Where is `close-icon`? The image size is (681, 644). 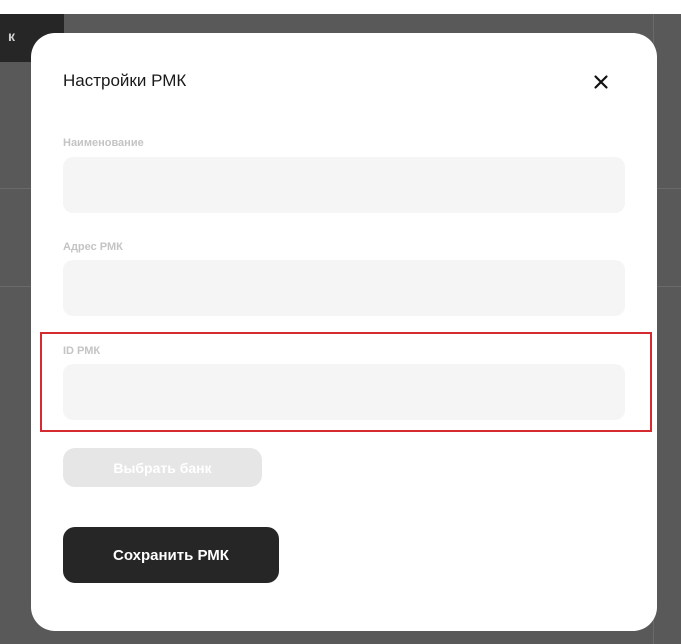 close-icon is located at coordinates (601, 82).